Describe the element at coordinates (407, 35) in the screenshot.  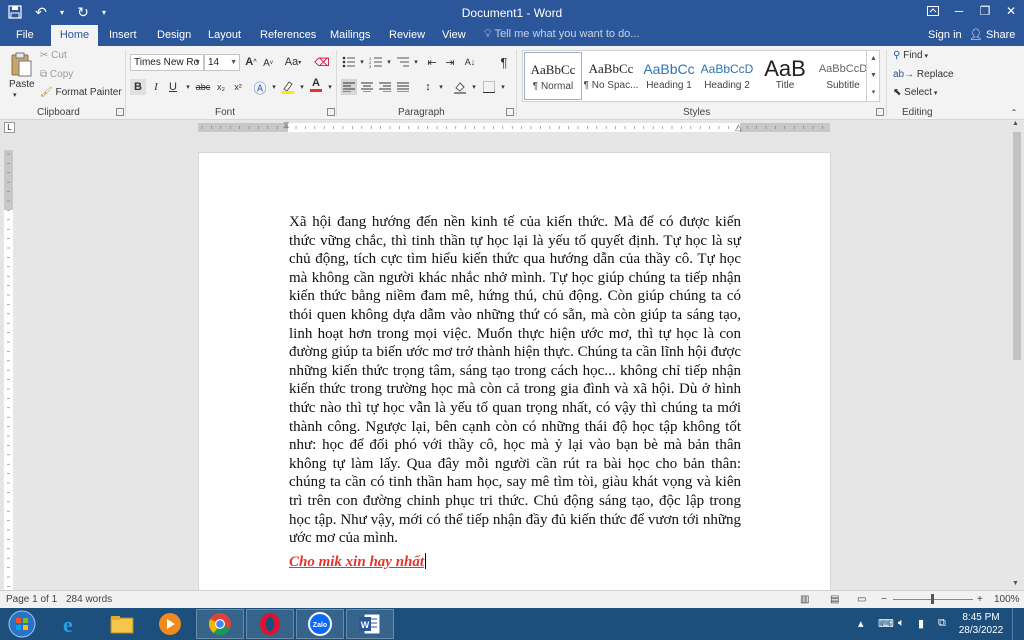
I see `tab-review: Review` at that location.